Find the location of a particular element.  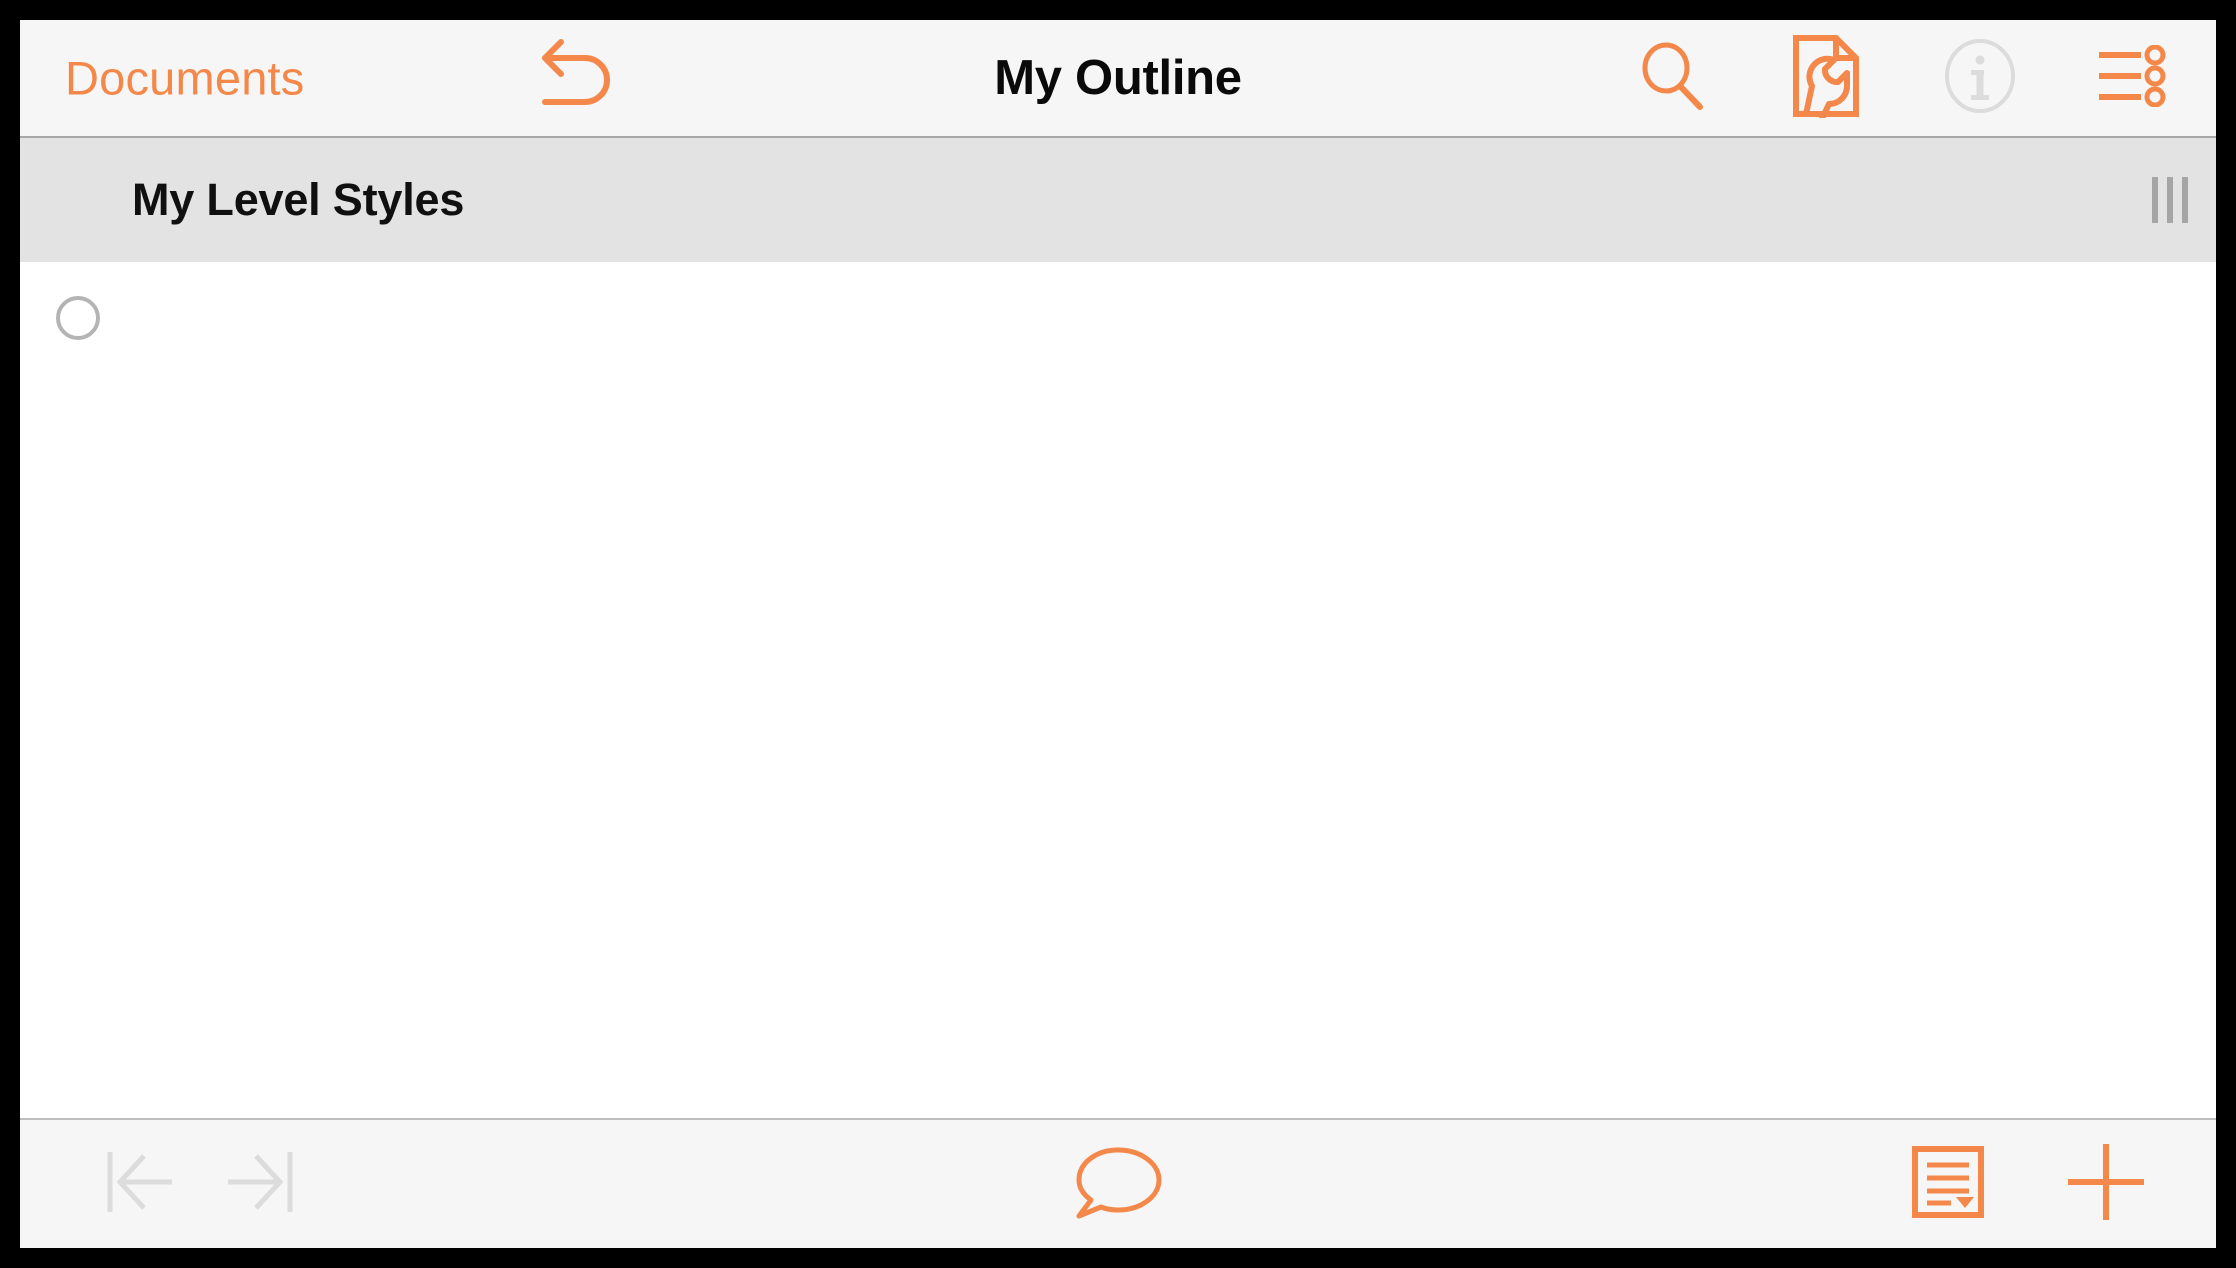

column-header-row: My Level Styles is located at coordinates (1118, 200).